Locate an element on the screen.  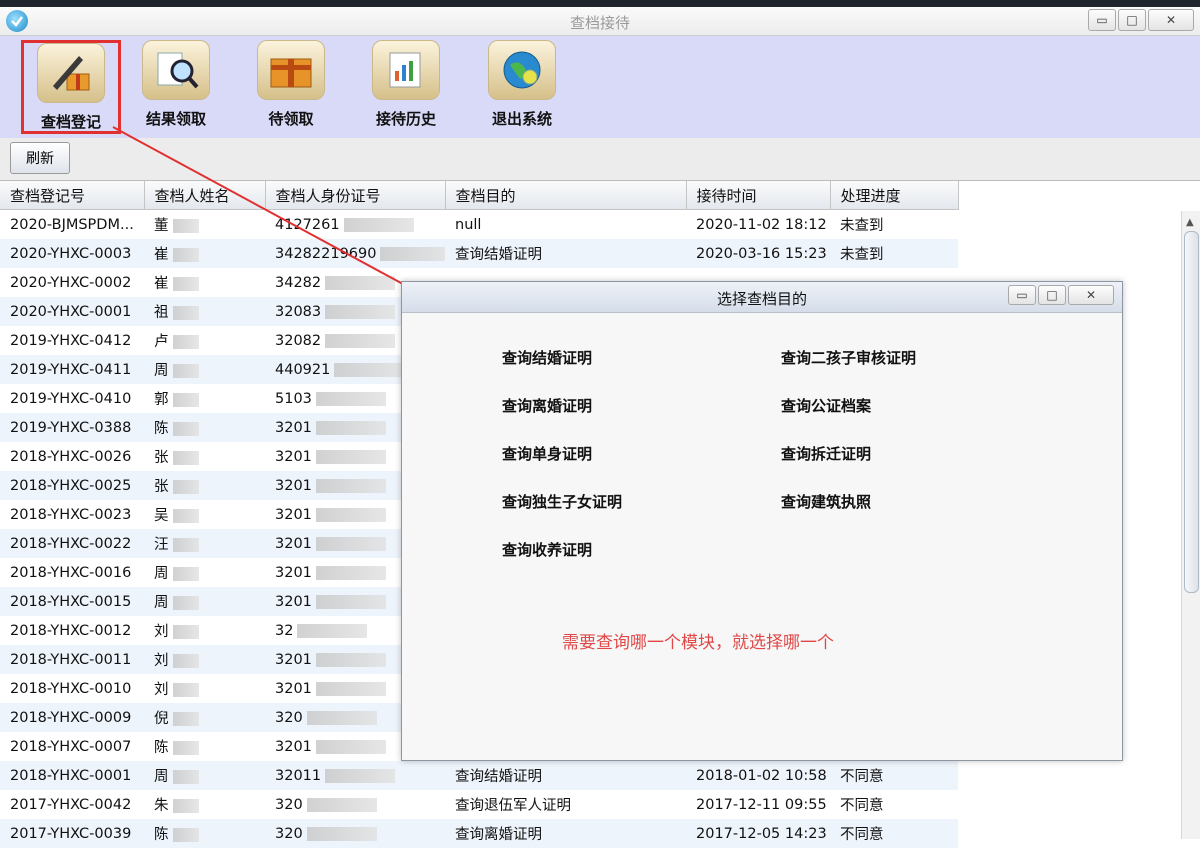
cell-id: 2017-YHXC-0039 is located at coordinates (72, 833).